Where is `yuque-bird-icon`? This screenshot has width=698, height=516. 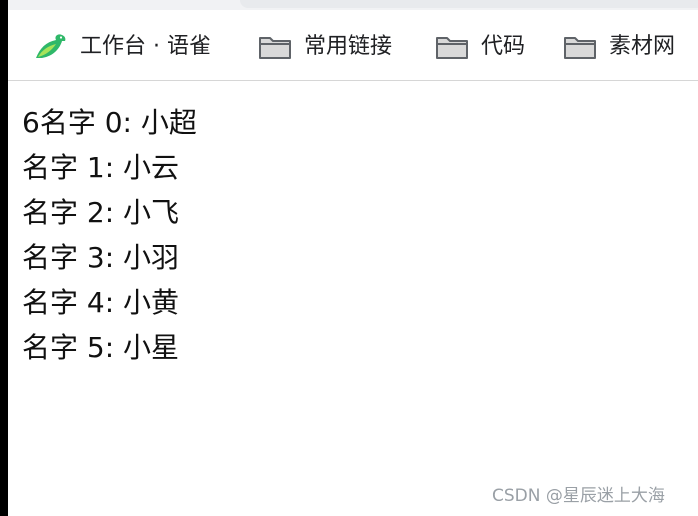 yuque-bird-icon is located at coordinates (50, 47).